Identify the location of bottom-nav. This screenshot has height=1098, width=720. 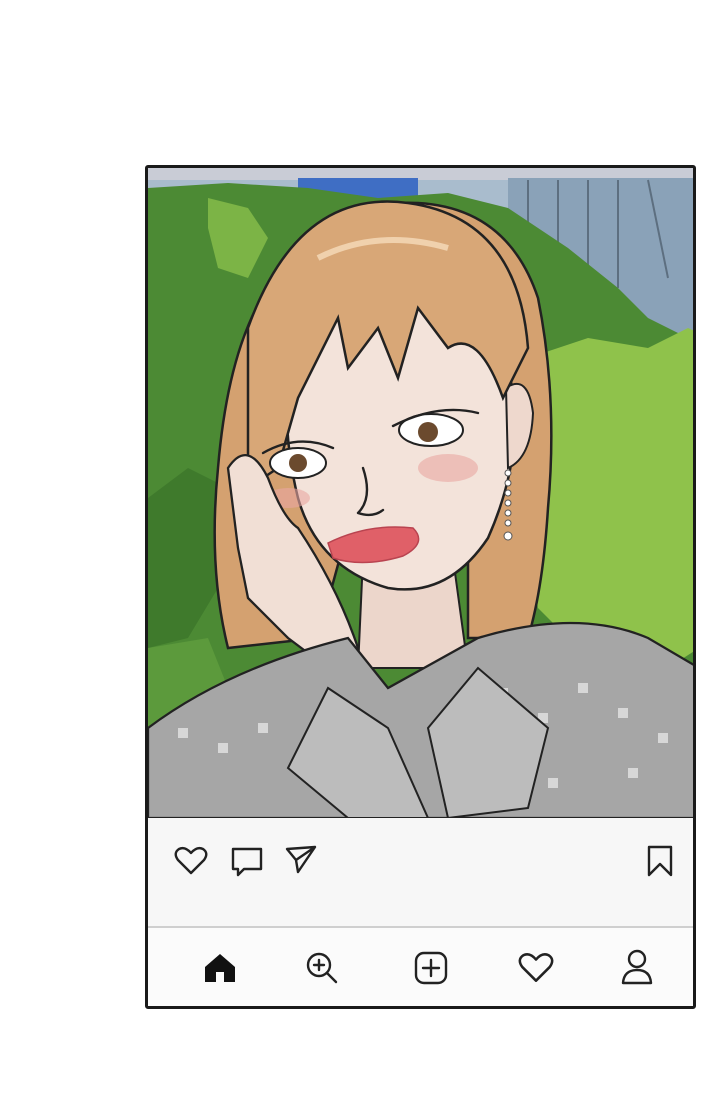
(420, 967).